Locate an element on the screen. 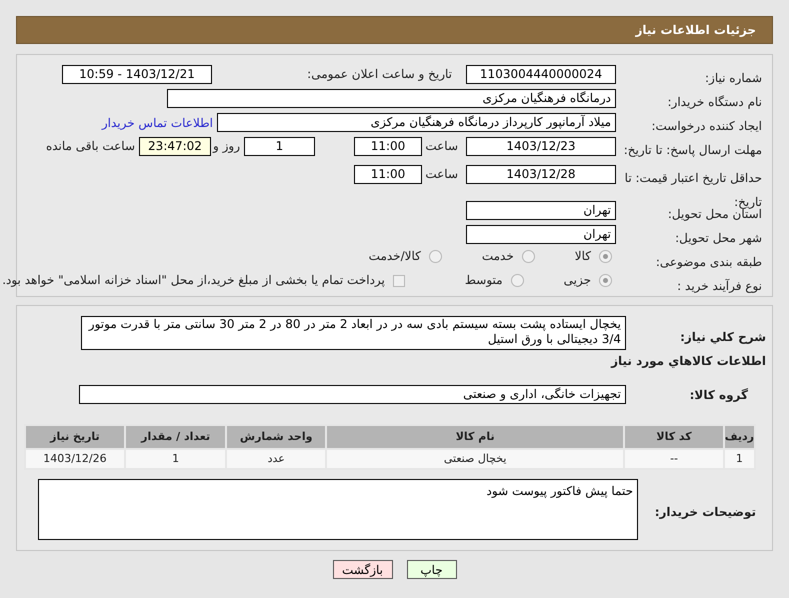 This screenshot has height=598, width=789. table-cell: عدد is located at coordinates (276, 459).